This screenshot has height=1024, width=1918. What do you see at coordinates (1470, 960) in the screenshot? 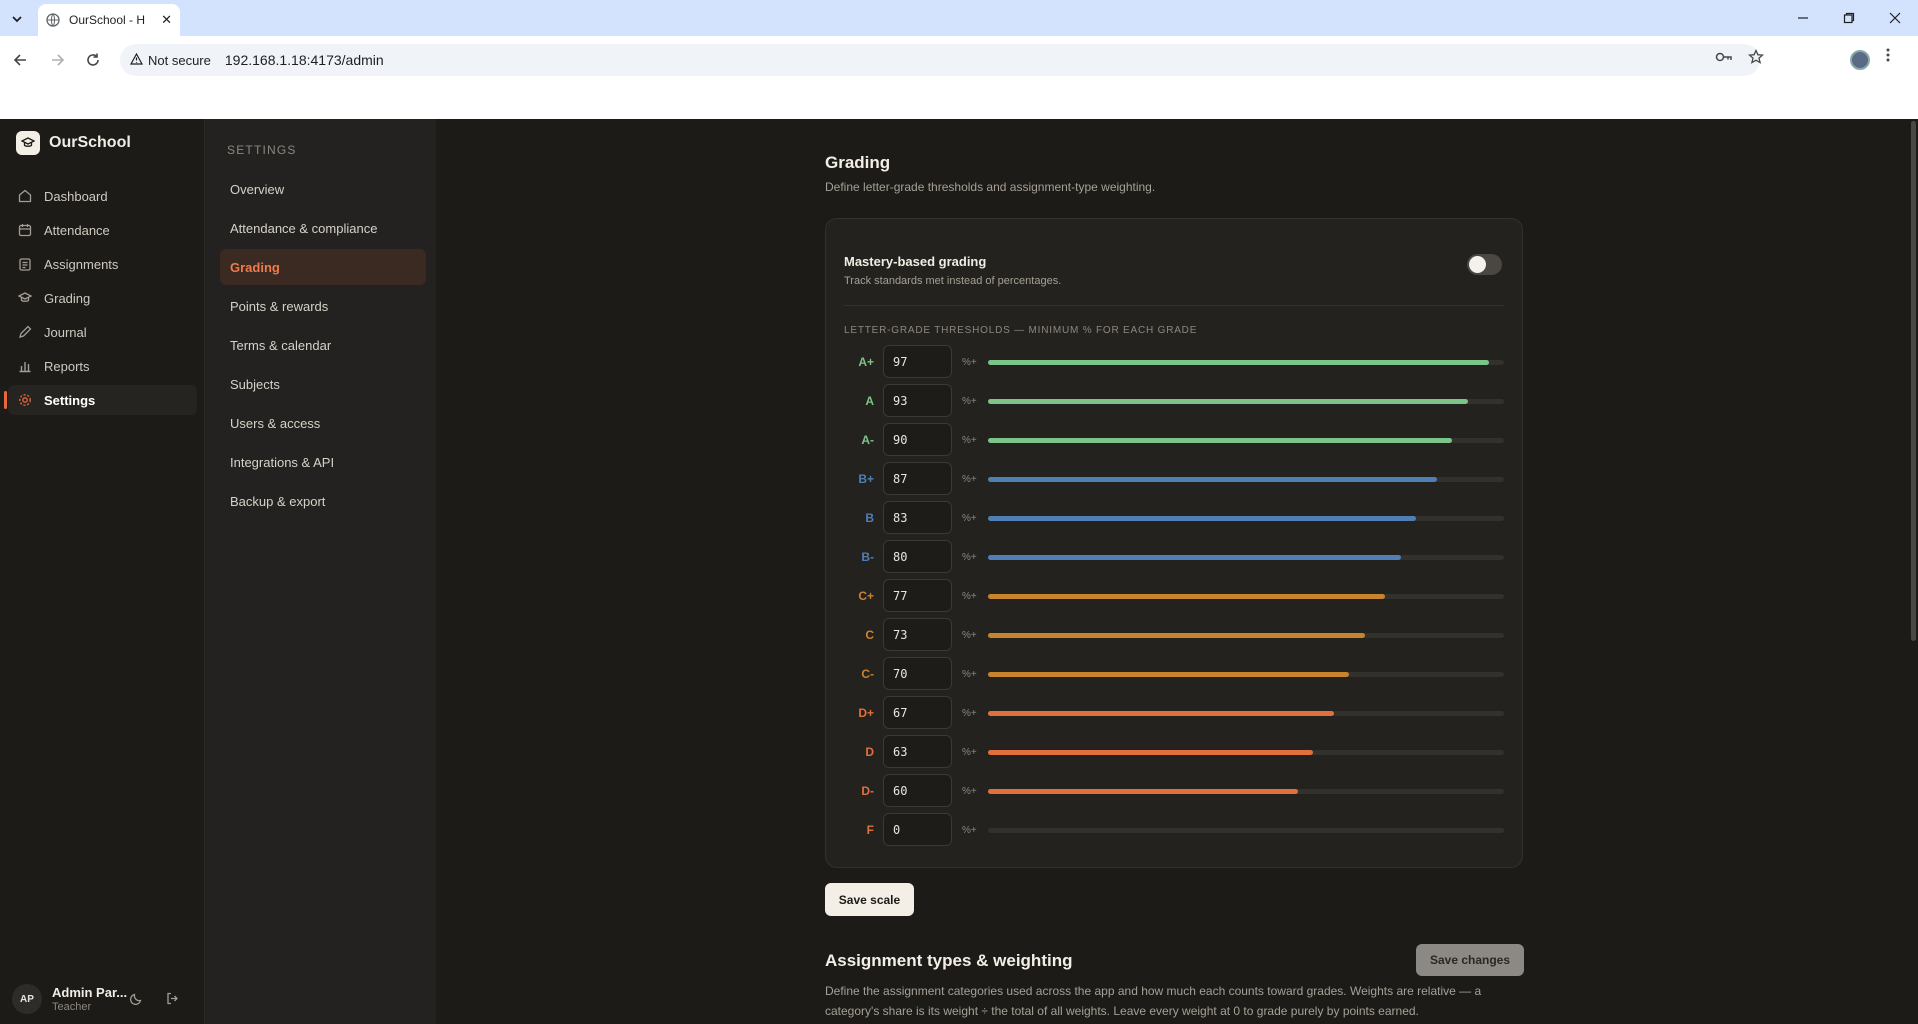
I see `save-changes-button: Save changes` at bounding box center [1470, 960].